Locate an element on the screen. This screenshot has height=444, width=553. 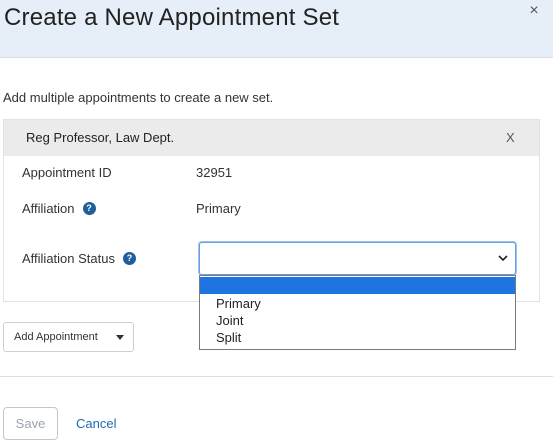
affiliation-status-dropdown: Primary Joint Split is located at coordinates (357, 312).